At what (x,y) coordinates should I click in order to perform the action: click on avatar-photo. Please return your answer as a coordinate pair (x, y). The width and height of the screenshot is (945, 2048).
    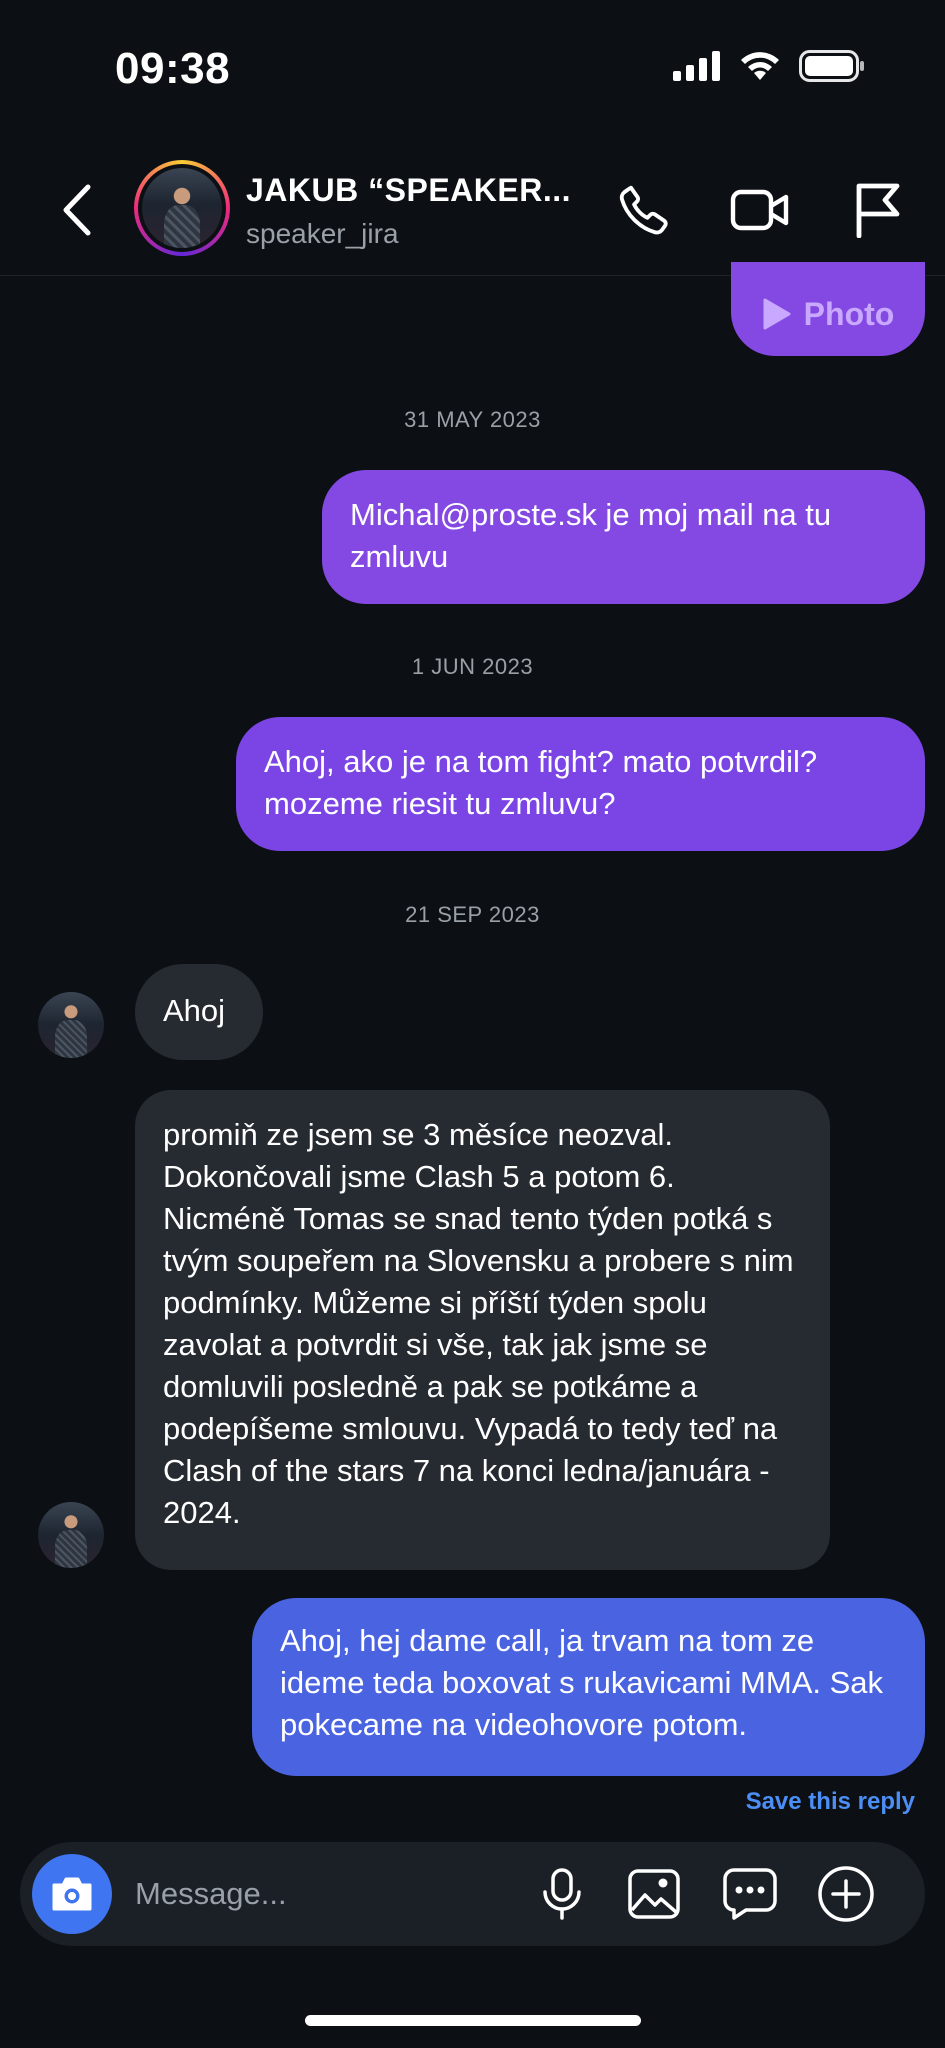
    Looking at the image, I should click on (182, 208).